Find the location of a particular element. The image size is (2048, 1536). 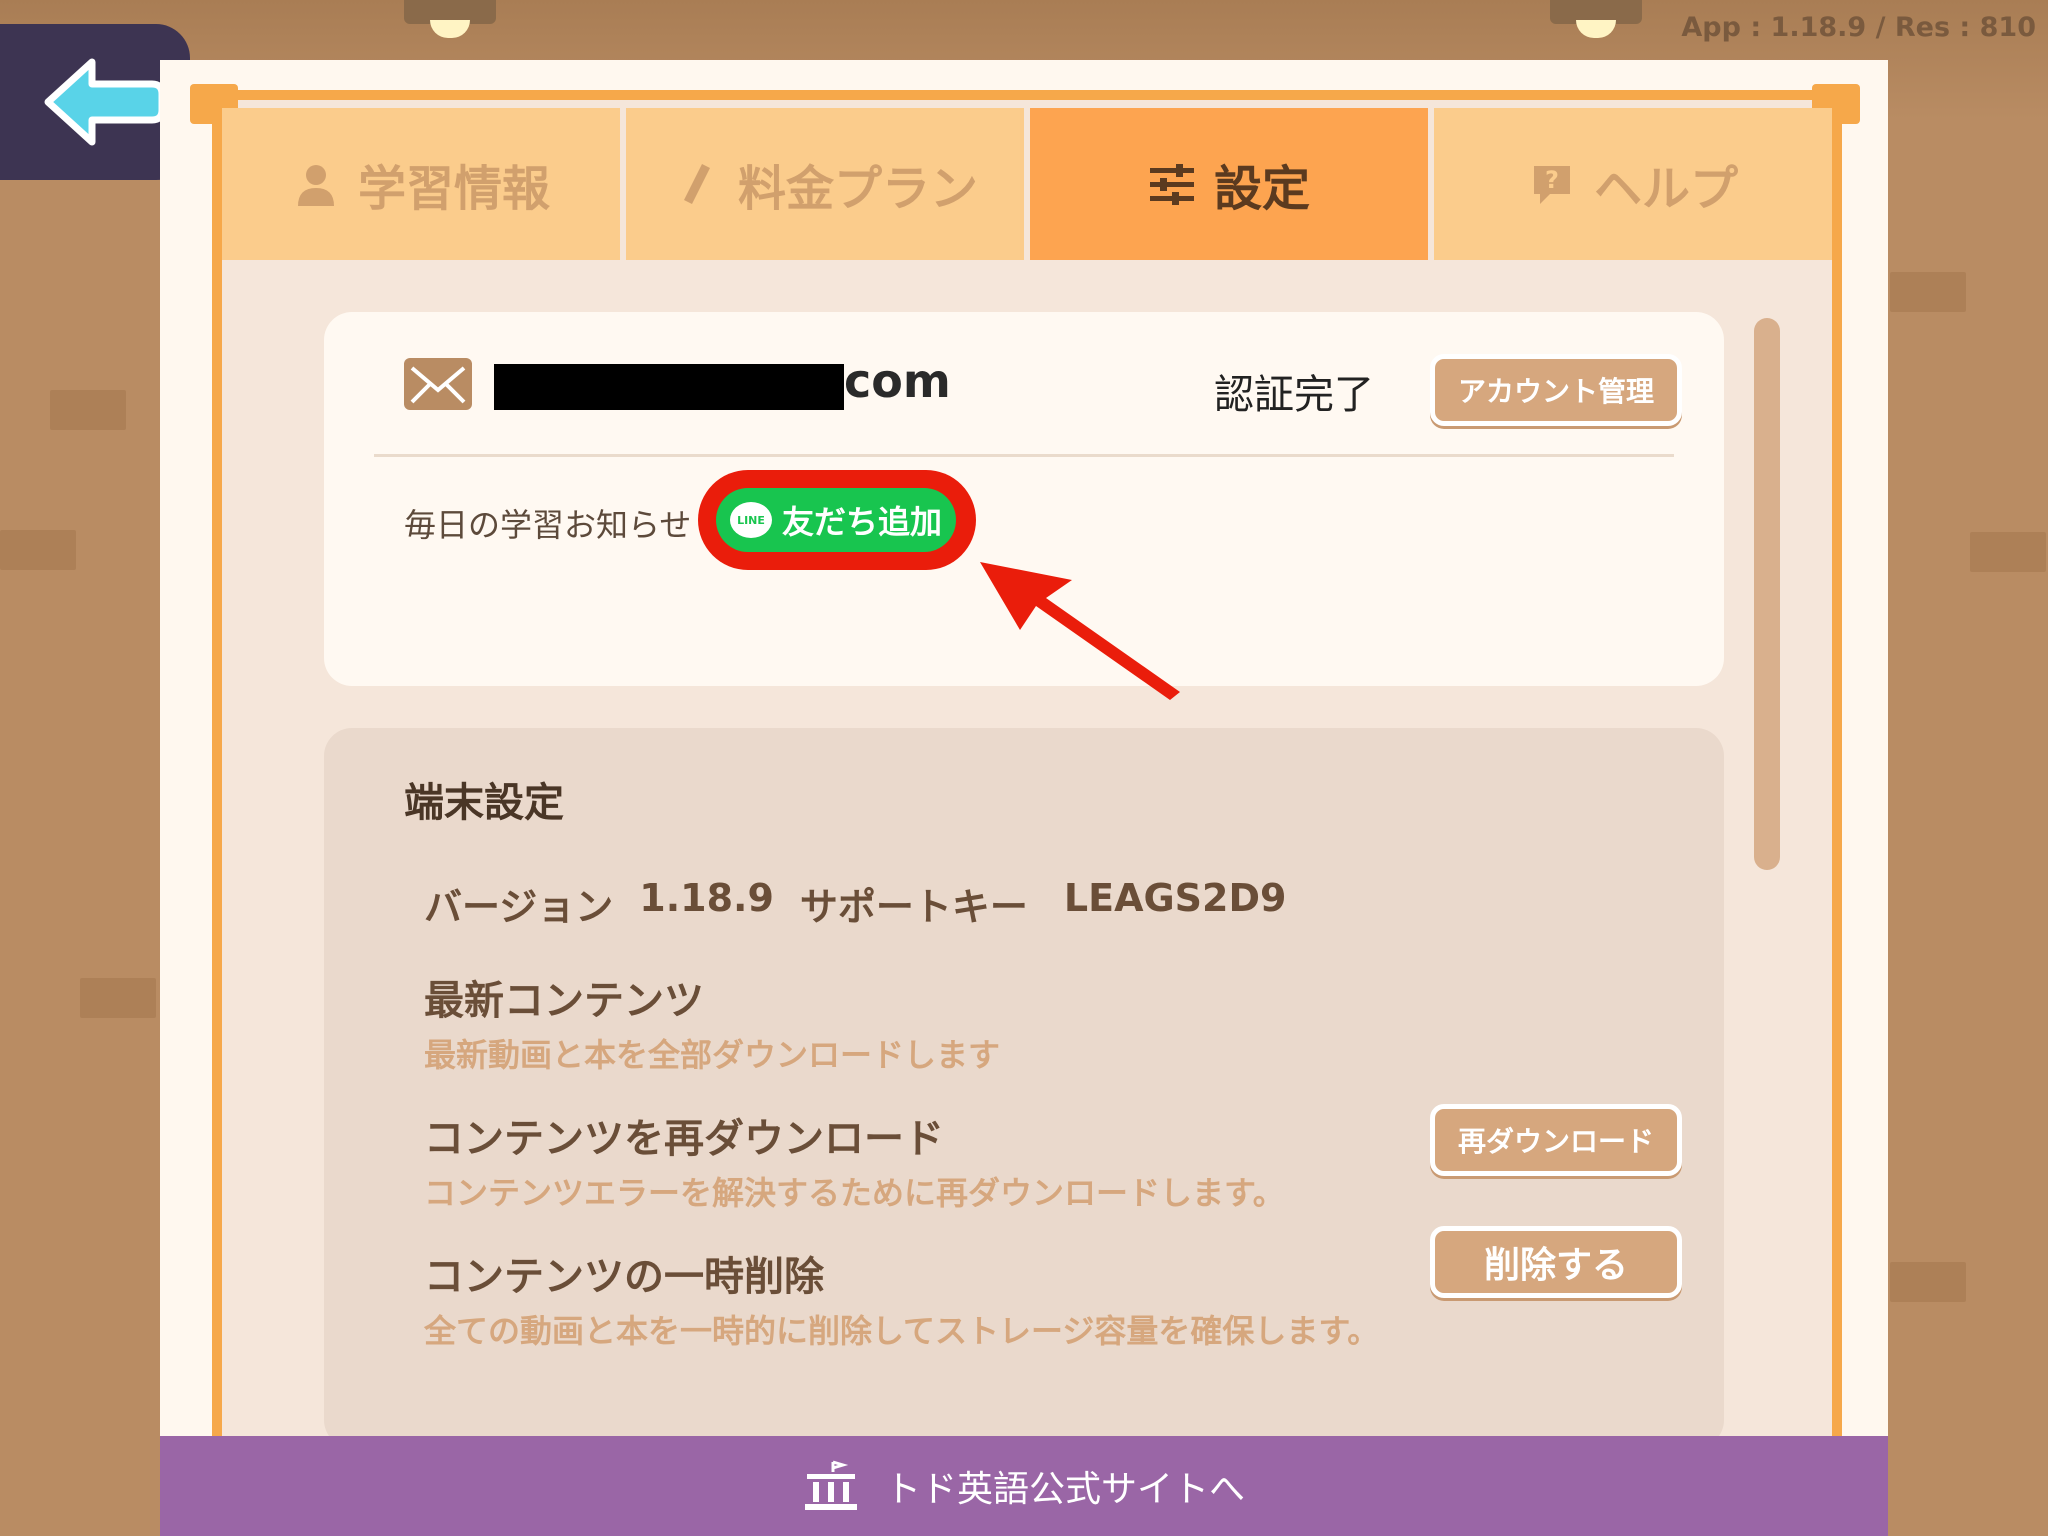

tab-label: 料金プラン is located at coordinates (857, 189).